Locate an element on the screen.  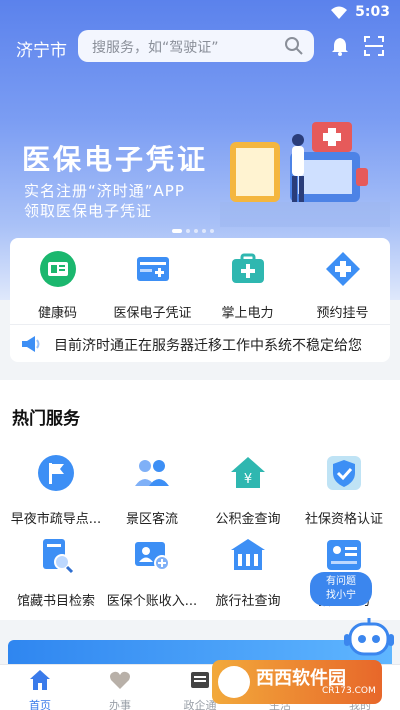
status-bar: 5:03 is located at coordinates (200, 13).